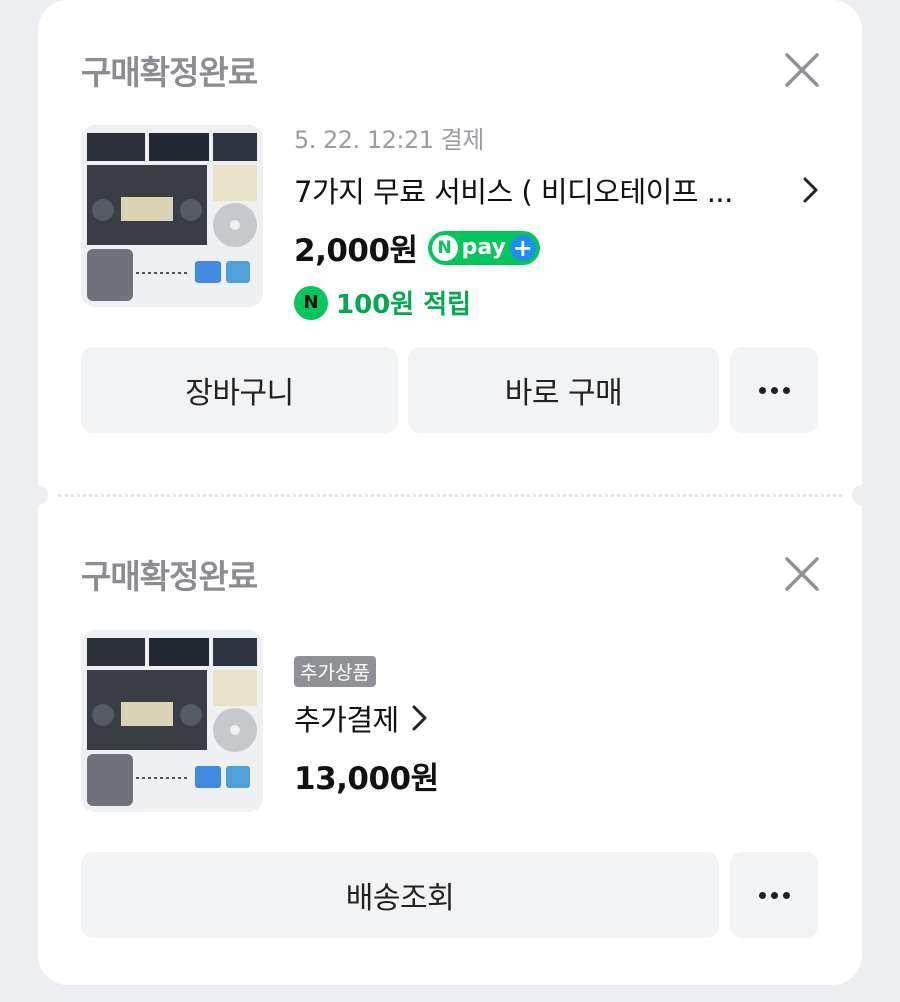  What do you see at coordinates (558, 718) in the screenshot?
I see `product-title-link: 추가결제` at bounding box center [558, 718].